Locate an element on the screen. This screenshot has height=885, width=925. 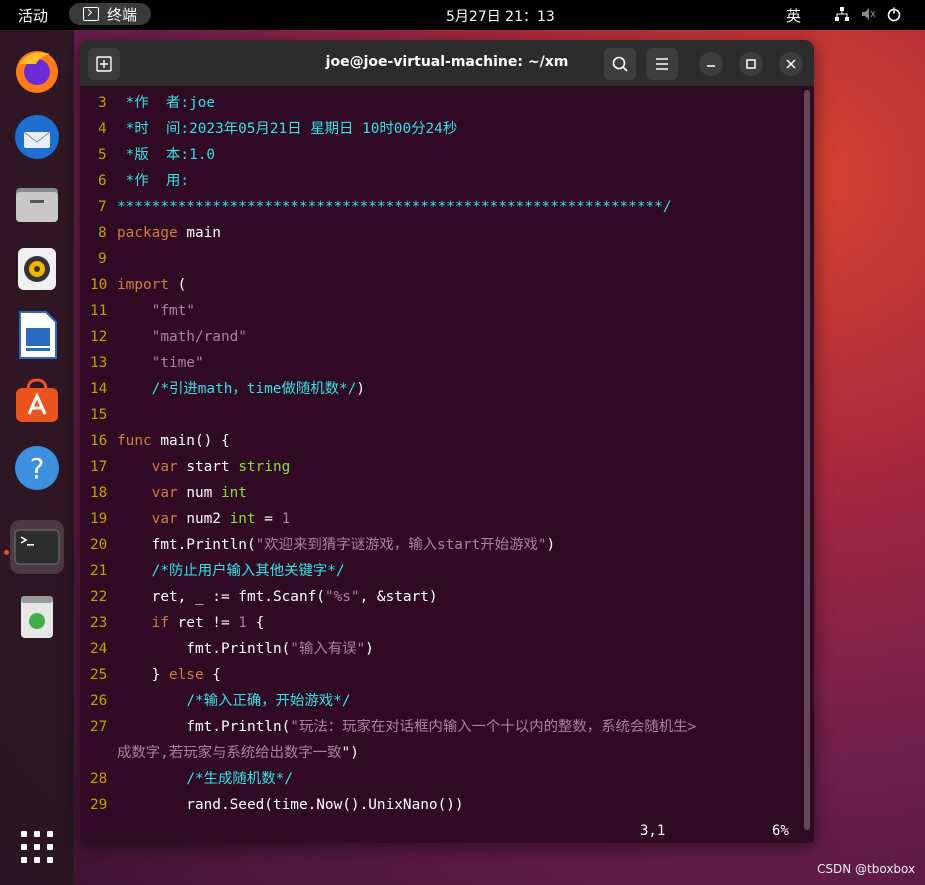
code-line: 28 /*生成随机数*/ is located at coordinates (186, 779).